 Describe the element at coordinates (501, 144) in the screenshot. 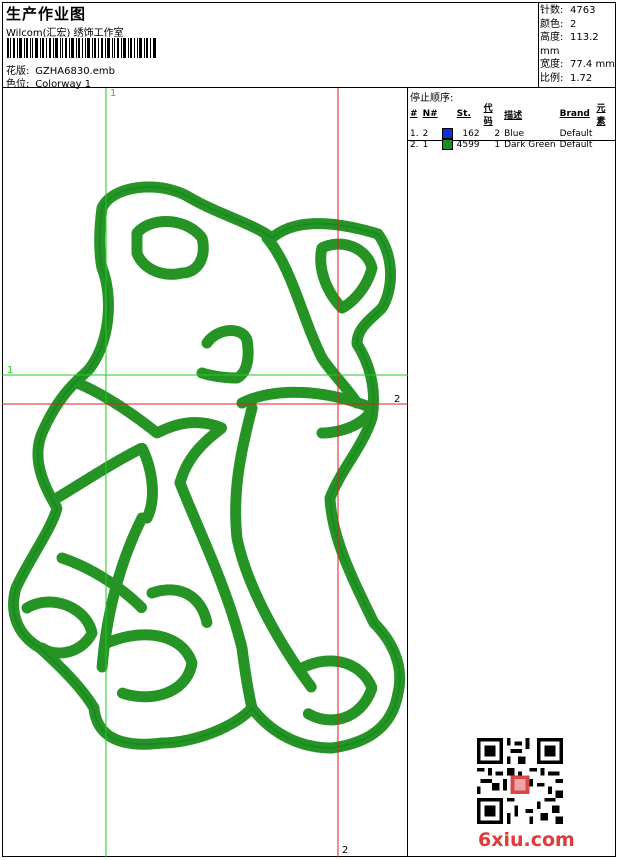

I see `table-row: 2. 1 4599 1 Dark Green Default` at that location.